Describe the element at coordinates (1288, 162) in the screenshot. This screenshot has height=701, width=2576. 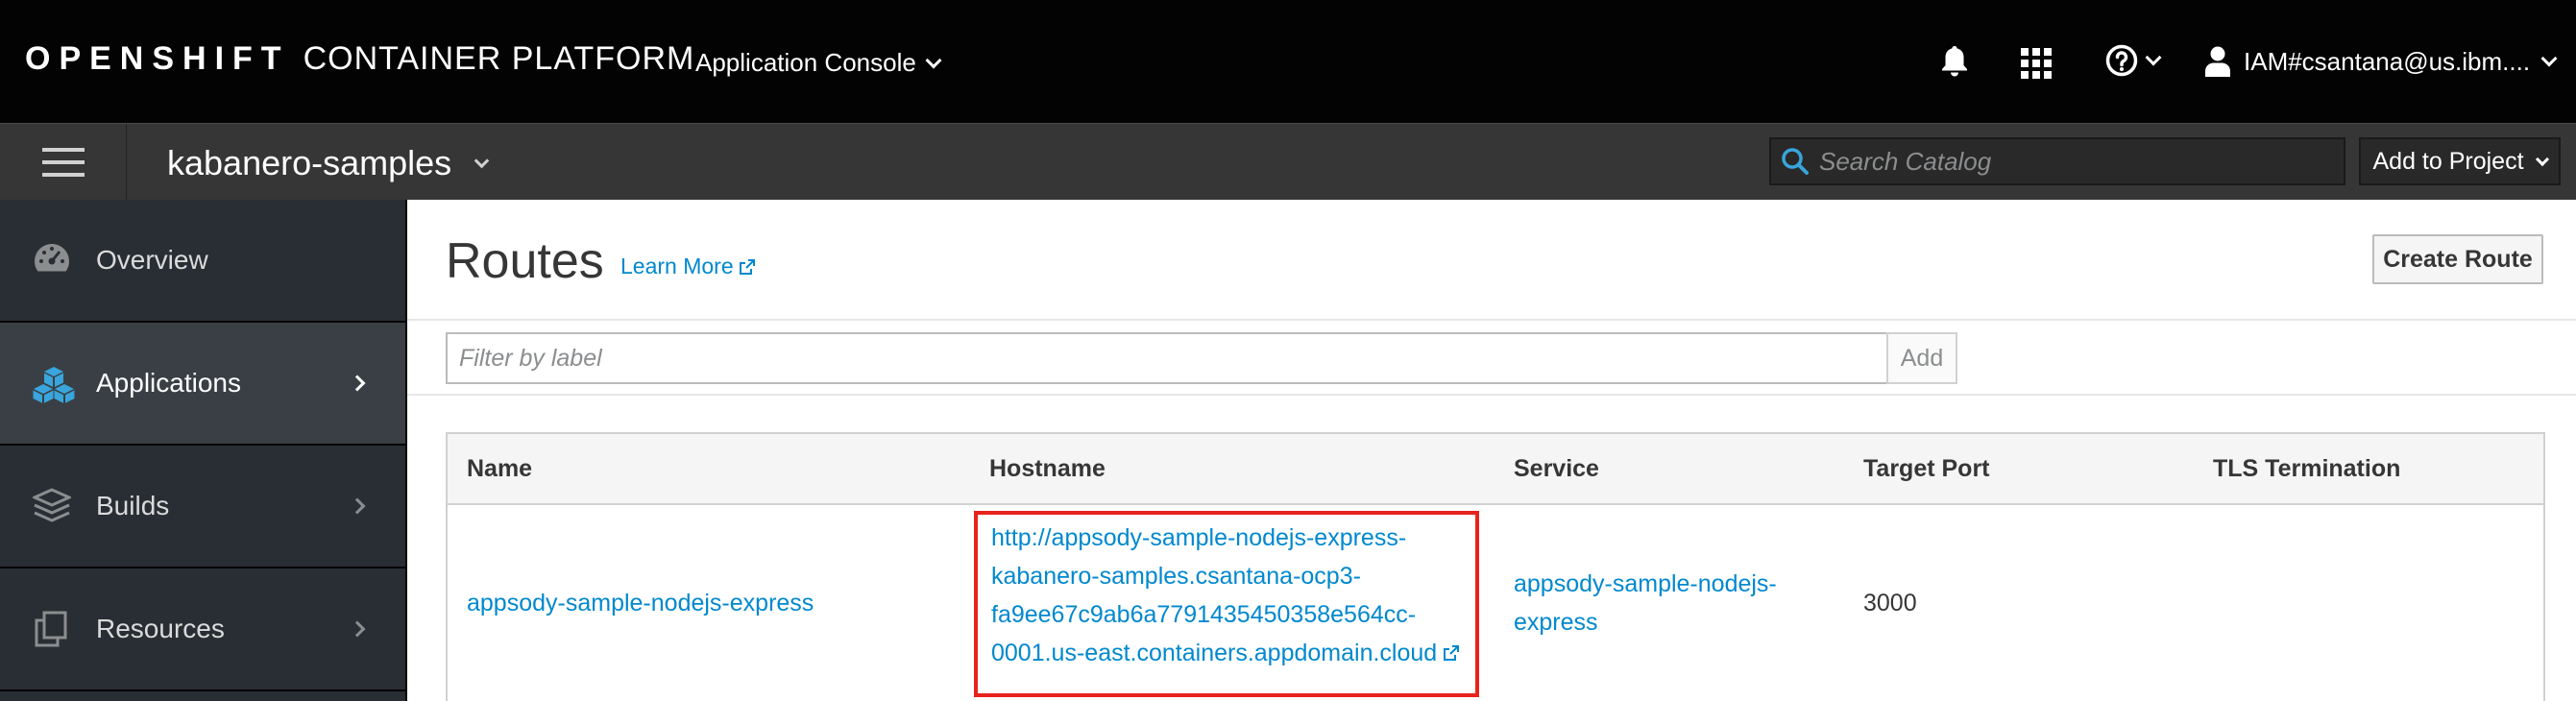
I see `project-bar: kabanero-samples Add to Project` at that location.